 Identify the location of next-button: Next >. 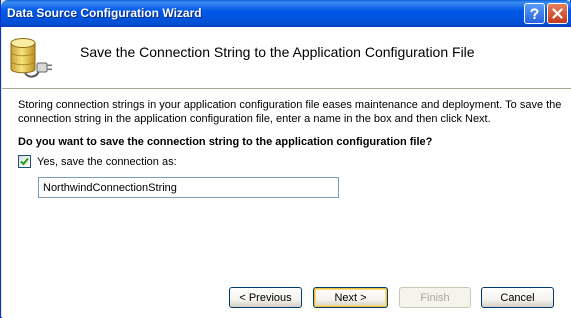
(350, 297).